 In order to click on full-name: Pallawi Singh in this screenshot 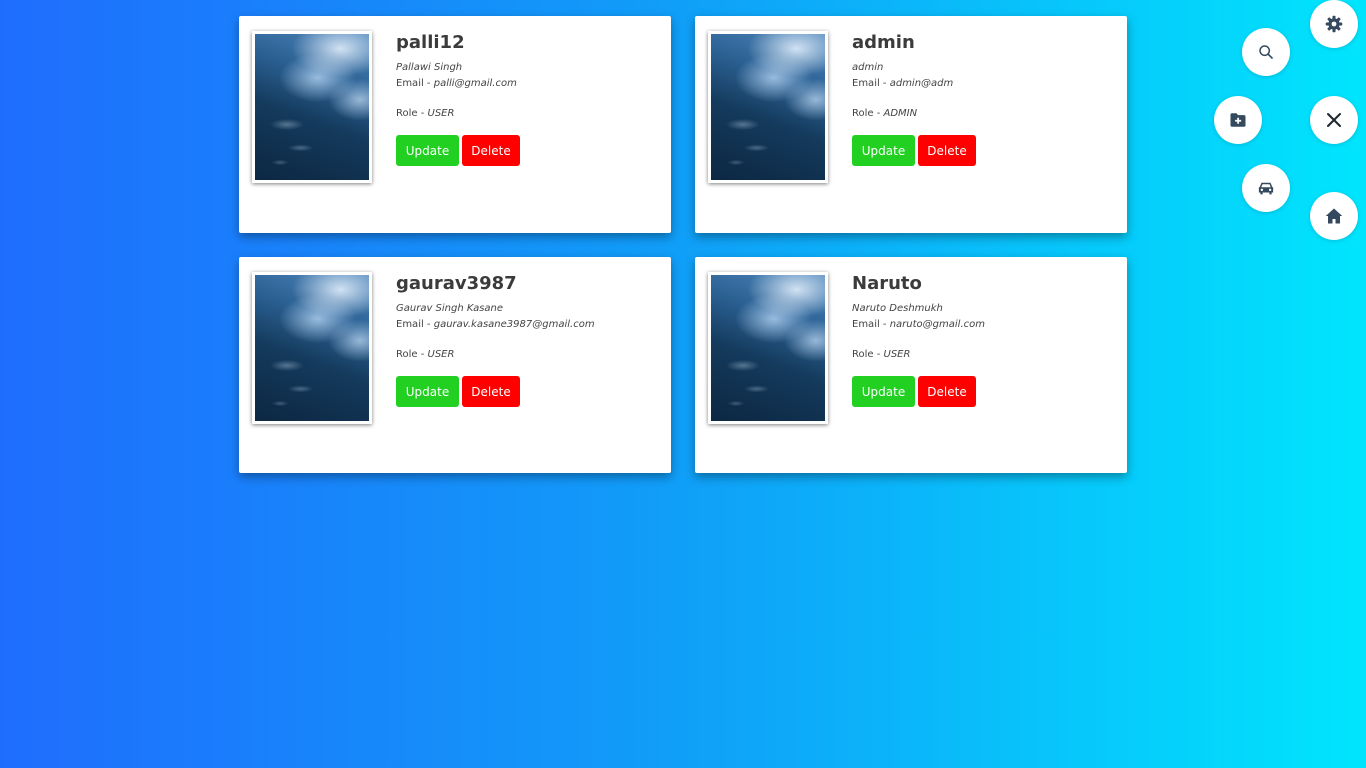, I will do `click(429, 67)`.